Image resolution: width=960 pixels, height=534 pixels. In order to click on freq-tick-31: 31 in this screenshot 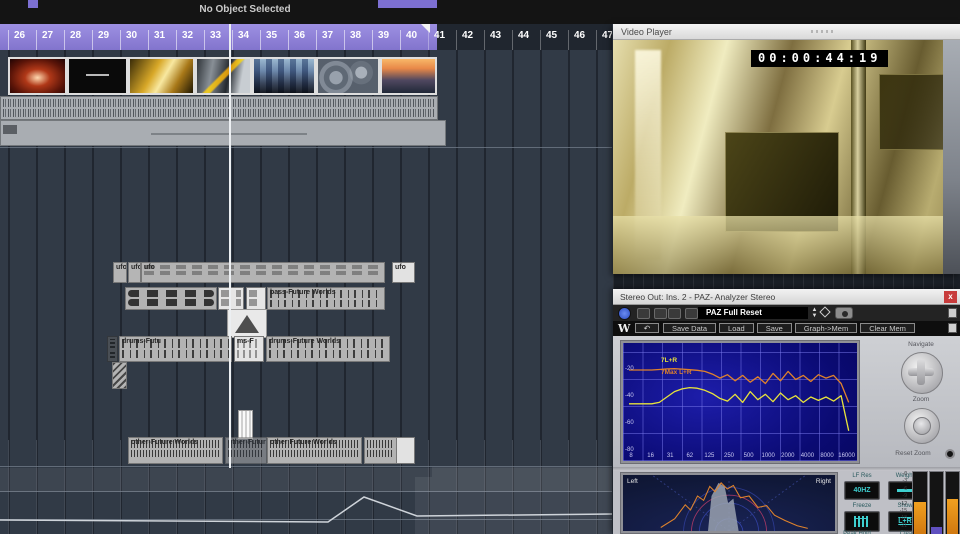, I will do `click(670, 456)`.